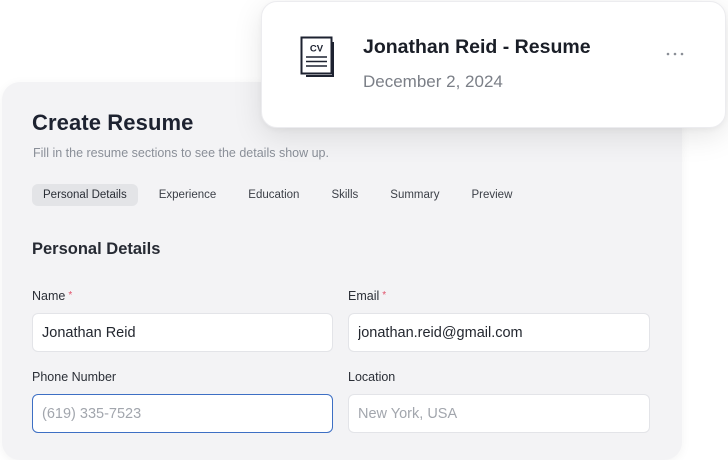 The width and height of the screenshot is (728, 460). What do you see at coordinates (499, 413) in the screenshot?
I see `location-field` at bounding box center [499, 413].